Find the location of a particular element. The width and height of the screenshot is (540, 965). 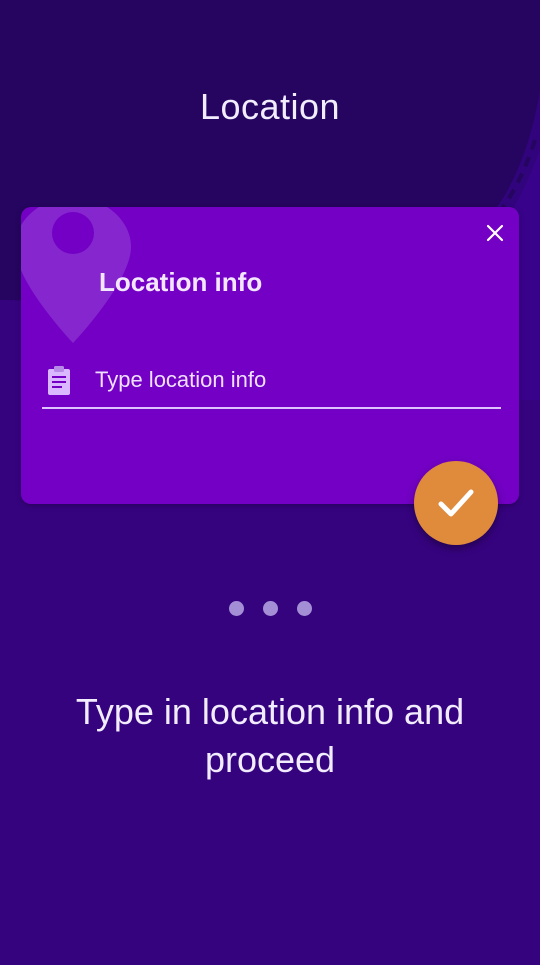

close-icon is located at coordinates (495, 233).